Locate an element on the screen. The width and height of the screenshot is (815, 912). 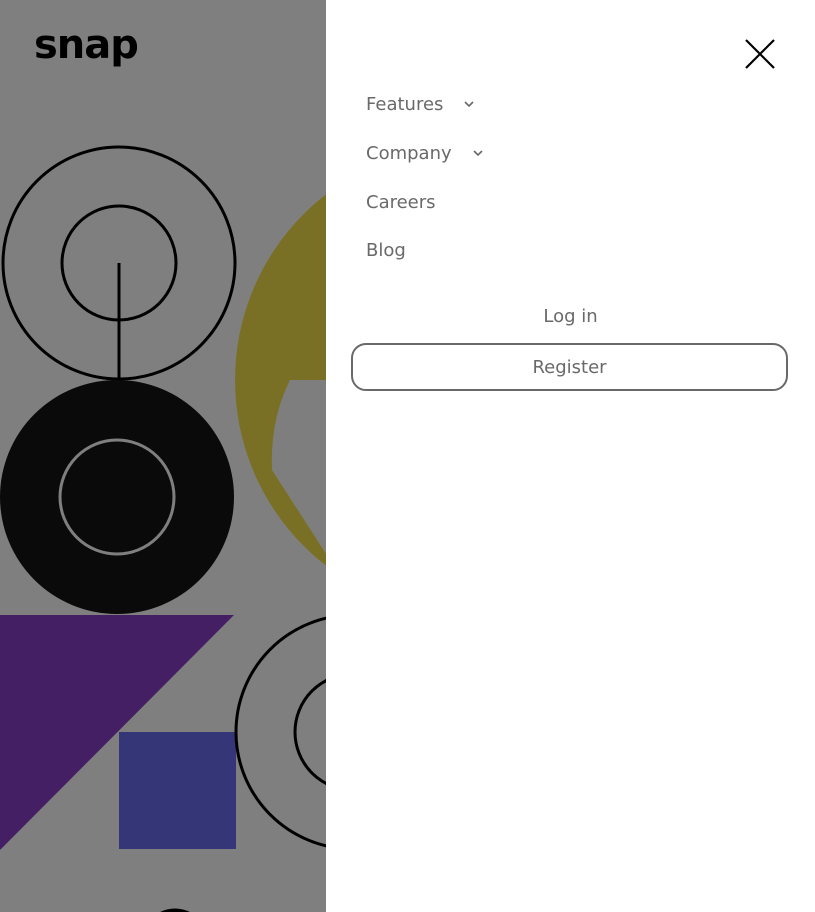
menu-item-company: Company is located at coordinates (425, 153).